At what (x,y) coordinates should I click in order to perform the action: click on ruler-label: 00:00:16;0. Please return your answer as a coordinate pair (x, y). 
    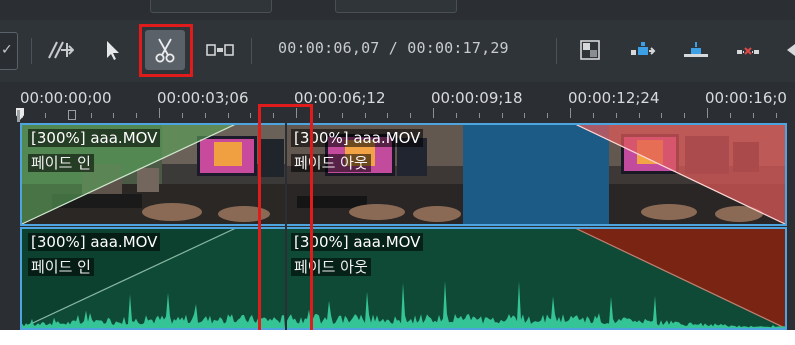
    Looking at the image, I should click on (746, 98).